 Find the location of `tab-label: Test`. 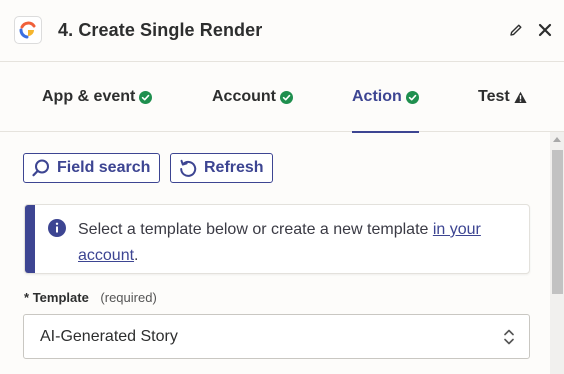

tab-label: Test is located at coordinates (494, 96).